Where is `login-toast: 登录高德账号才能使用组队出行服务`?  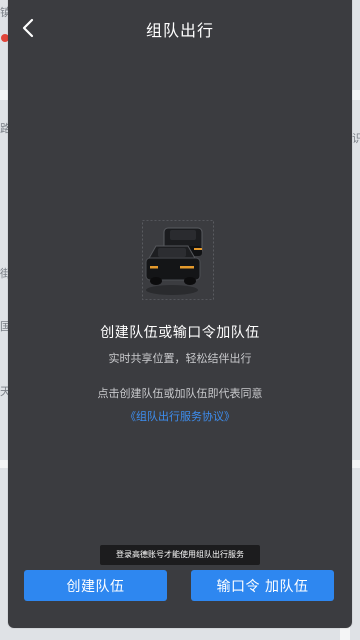
login-toast: 登录高德账号才能使用组队出行服务 is located at coordinates (180, 555).